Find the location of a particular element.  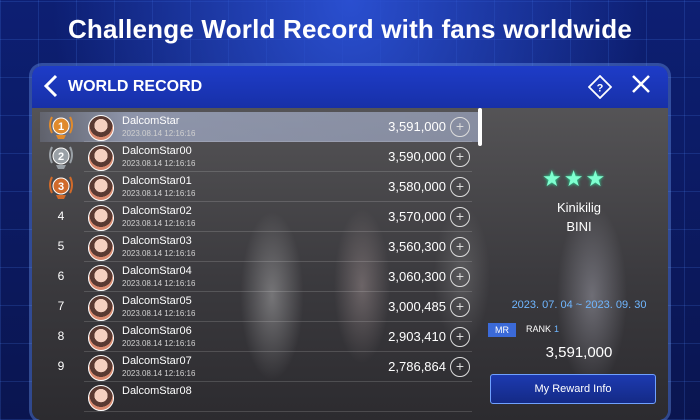

mr-badge: MR is located at coordinates (502, 330).